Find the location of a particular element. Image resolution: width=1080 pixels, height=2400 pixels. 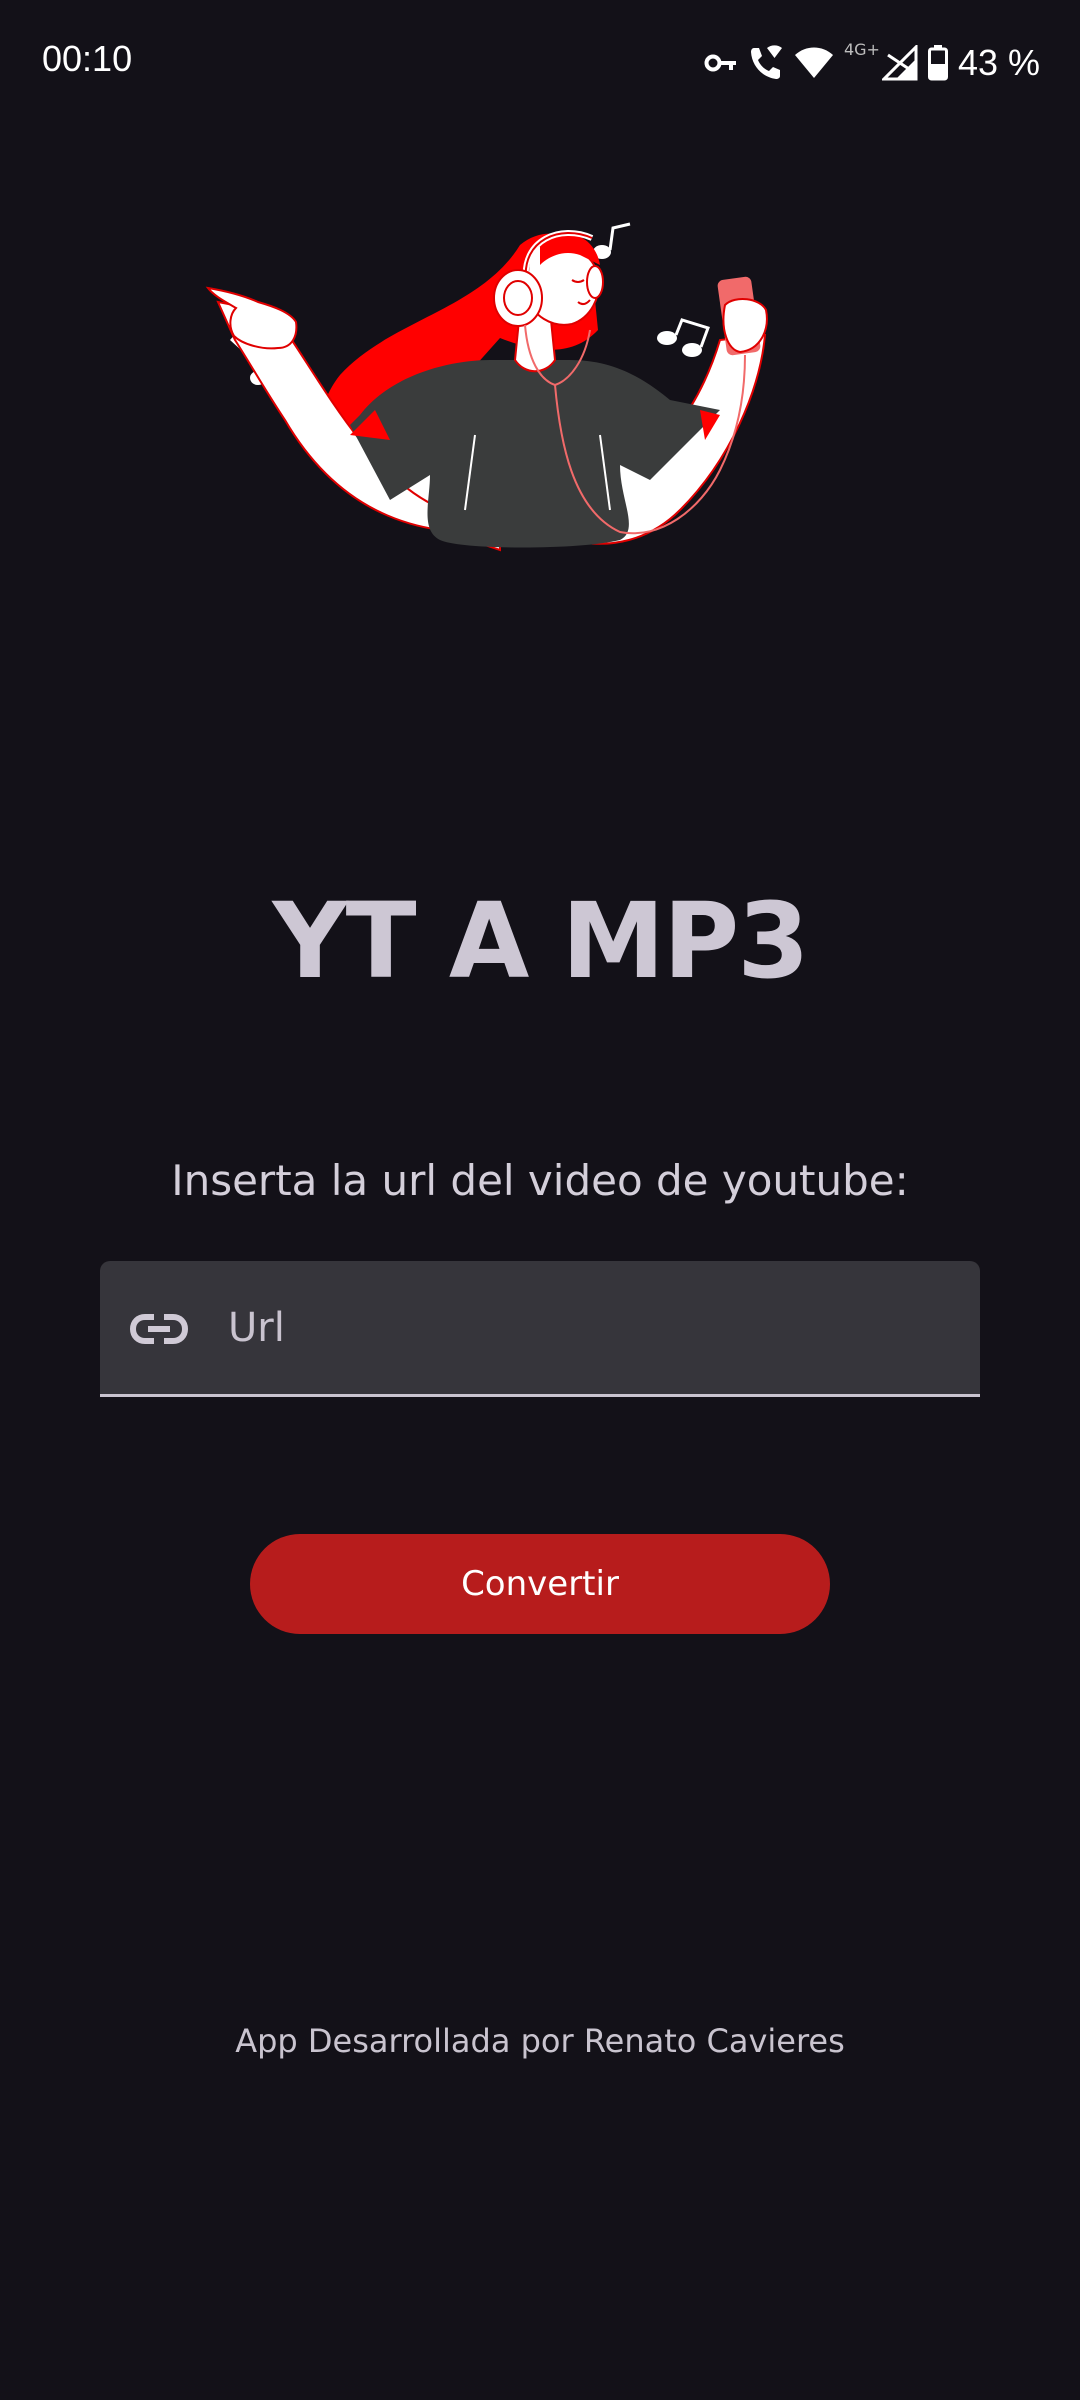

status-bar: 00:10 4G+ 43 % is located at coordinates (540, 60).